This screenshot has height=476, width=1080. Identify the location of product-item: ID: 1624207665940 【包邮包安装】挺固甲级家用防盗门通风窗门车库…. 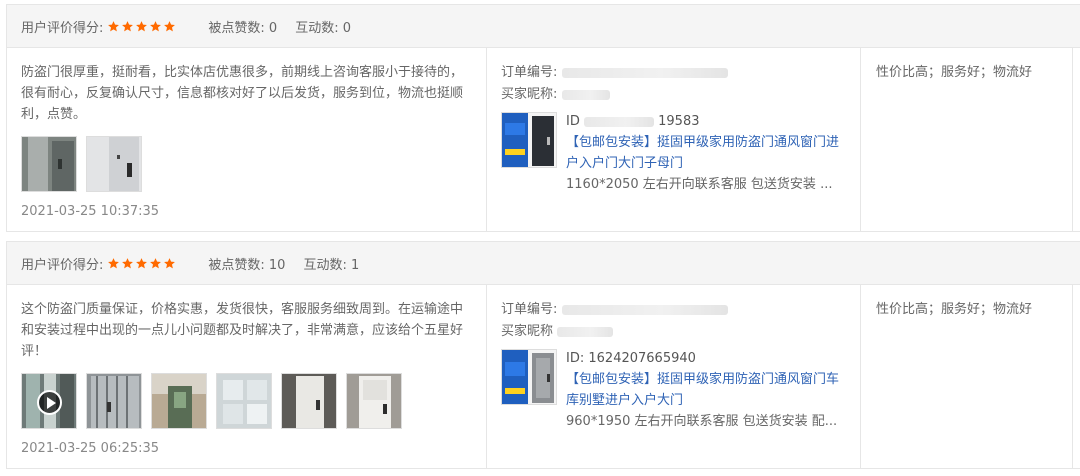
(673, 390).